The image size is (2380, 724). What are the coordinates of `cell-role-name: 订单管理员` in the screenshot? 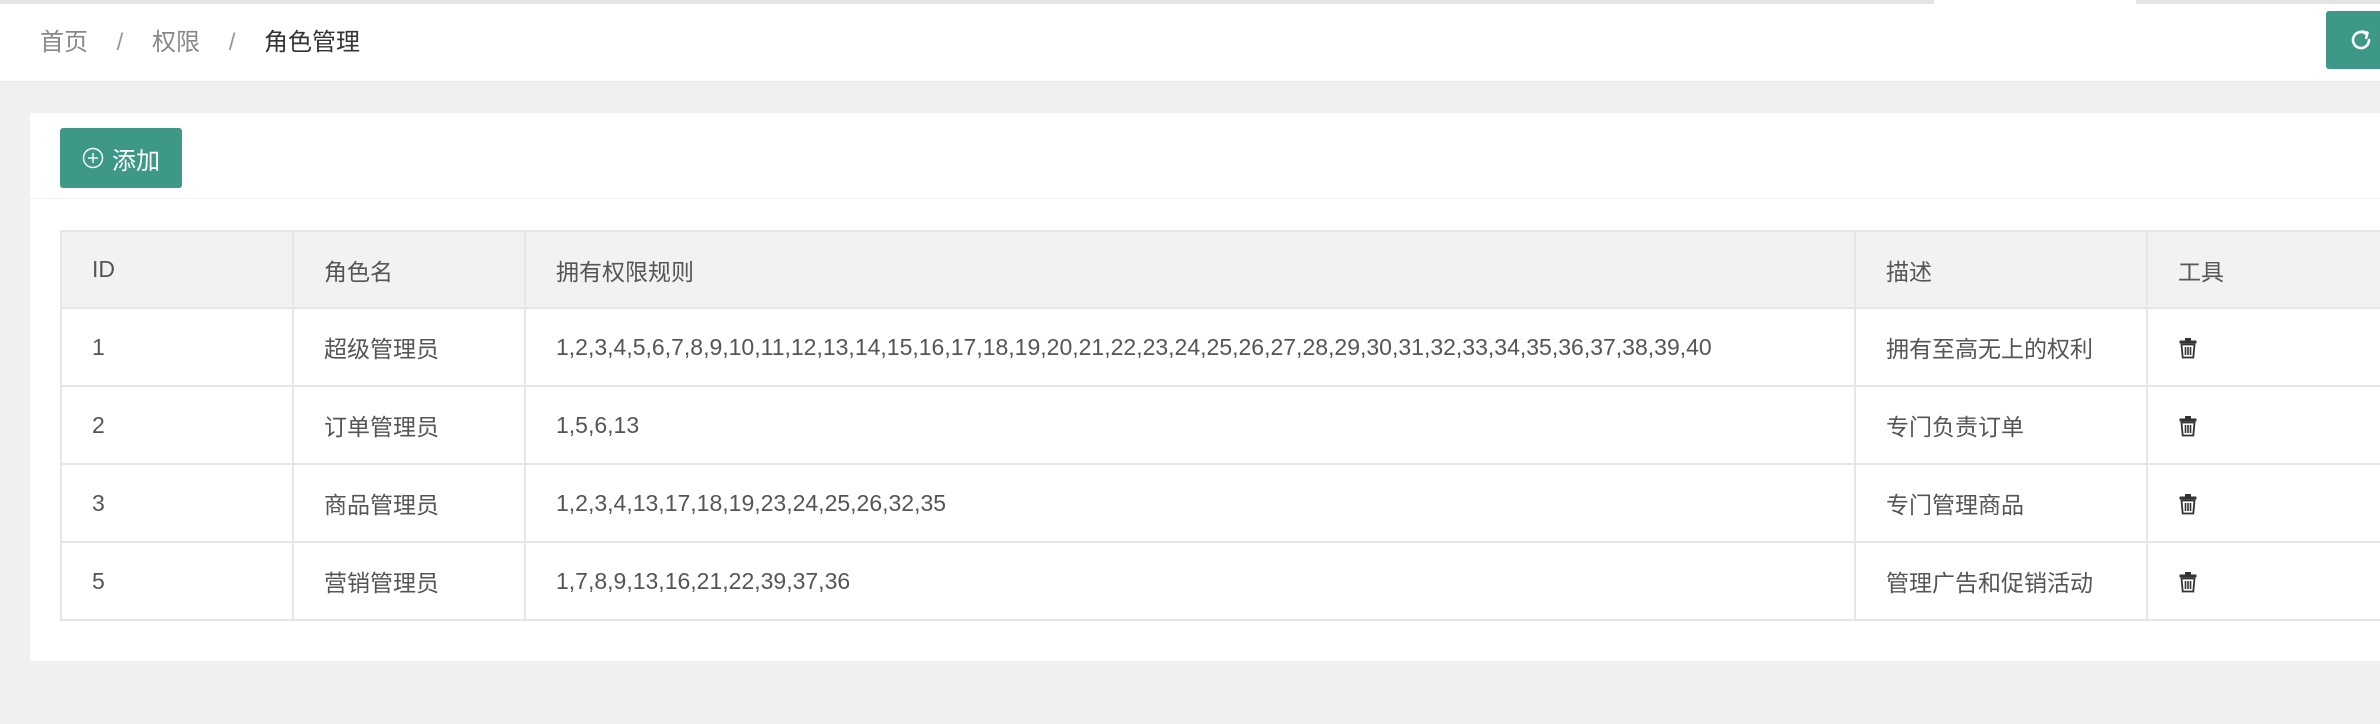 It's located at (409, 425).